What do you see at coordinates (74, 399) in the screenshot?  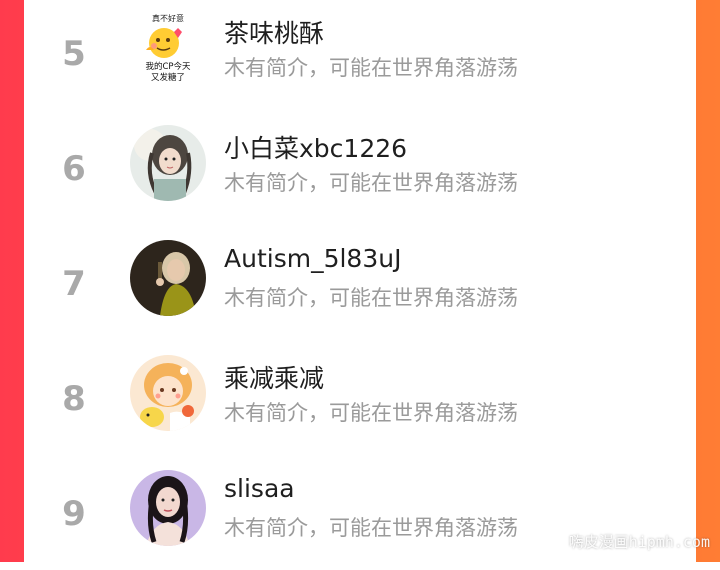 I see `rank-number: 8` at bounding box center [74, 399].